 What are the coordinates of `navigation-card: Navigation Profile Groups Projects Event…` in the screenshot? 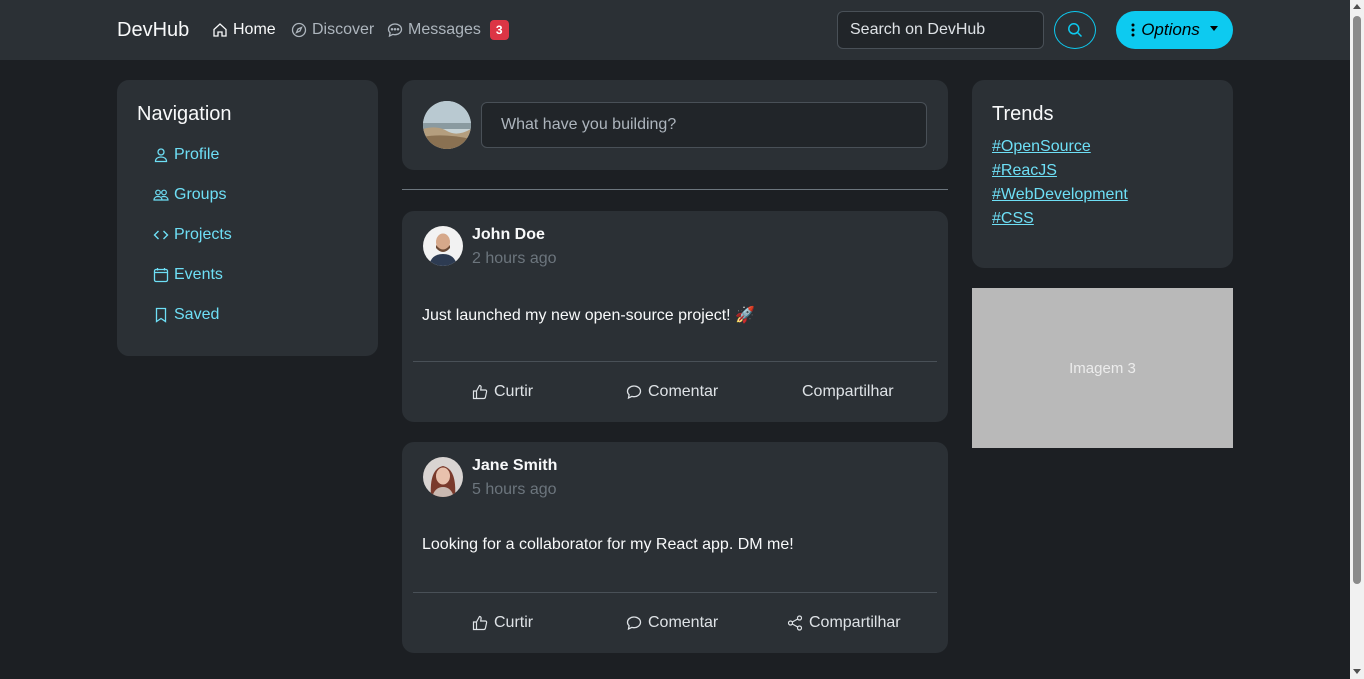 It's located at (247, 218).